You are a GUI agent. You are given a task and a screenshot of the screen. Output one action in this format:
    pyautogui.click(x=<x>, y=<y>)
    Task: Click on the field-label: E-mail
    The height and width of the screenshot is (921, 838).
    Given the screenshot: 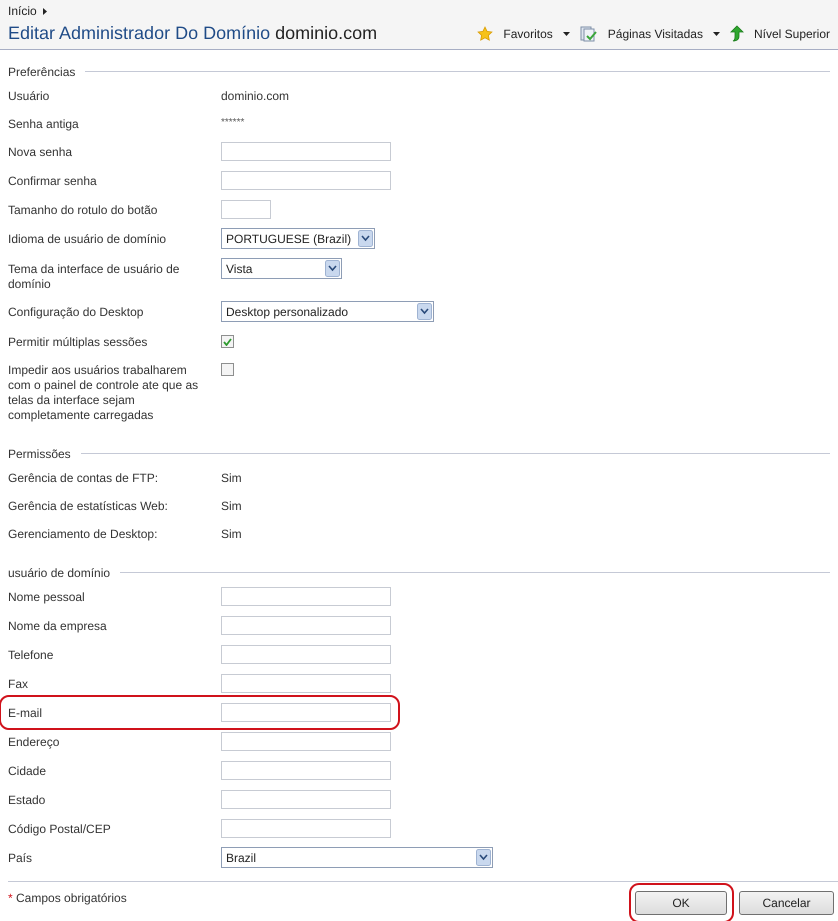 What is the action you would take?
    pyautogui.click(x=26, y=714)
    